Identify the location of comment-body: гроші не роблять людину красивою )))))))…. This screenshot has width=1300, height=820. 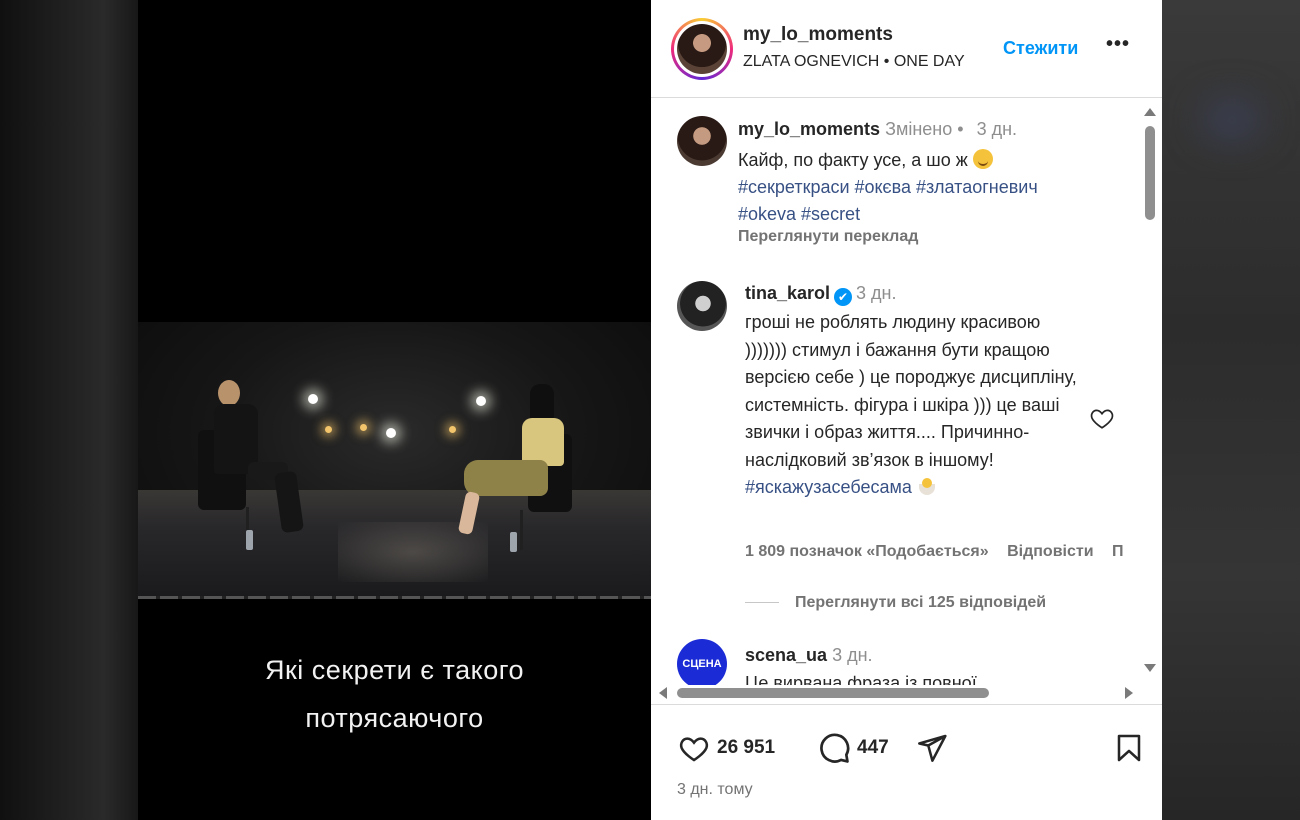
(911, 391).